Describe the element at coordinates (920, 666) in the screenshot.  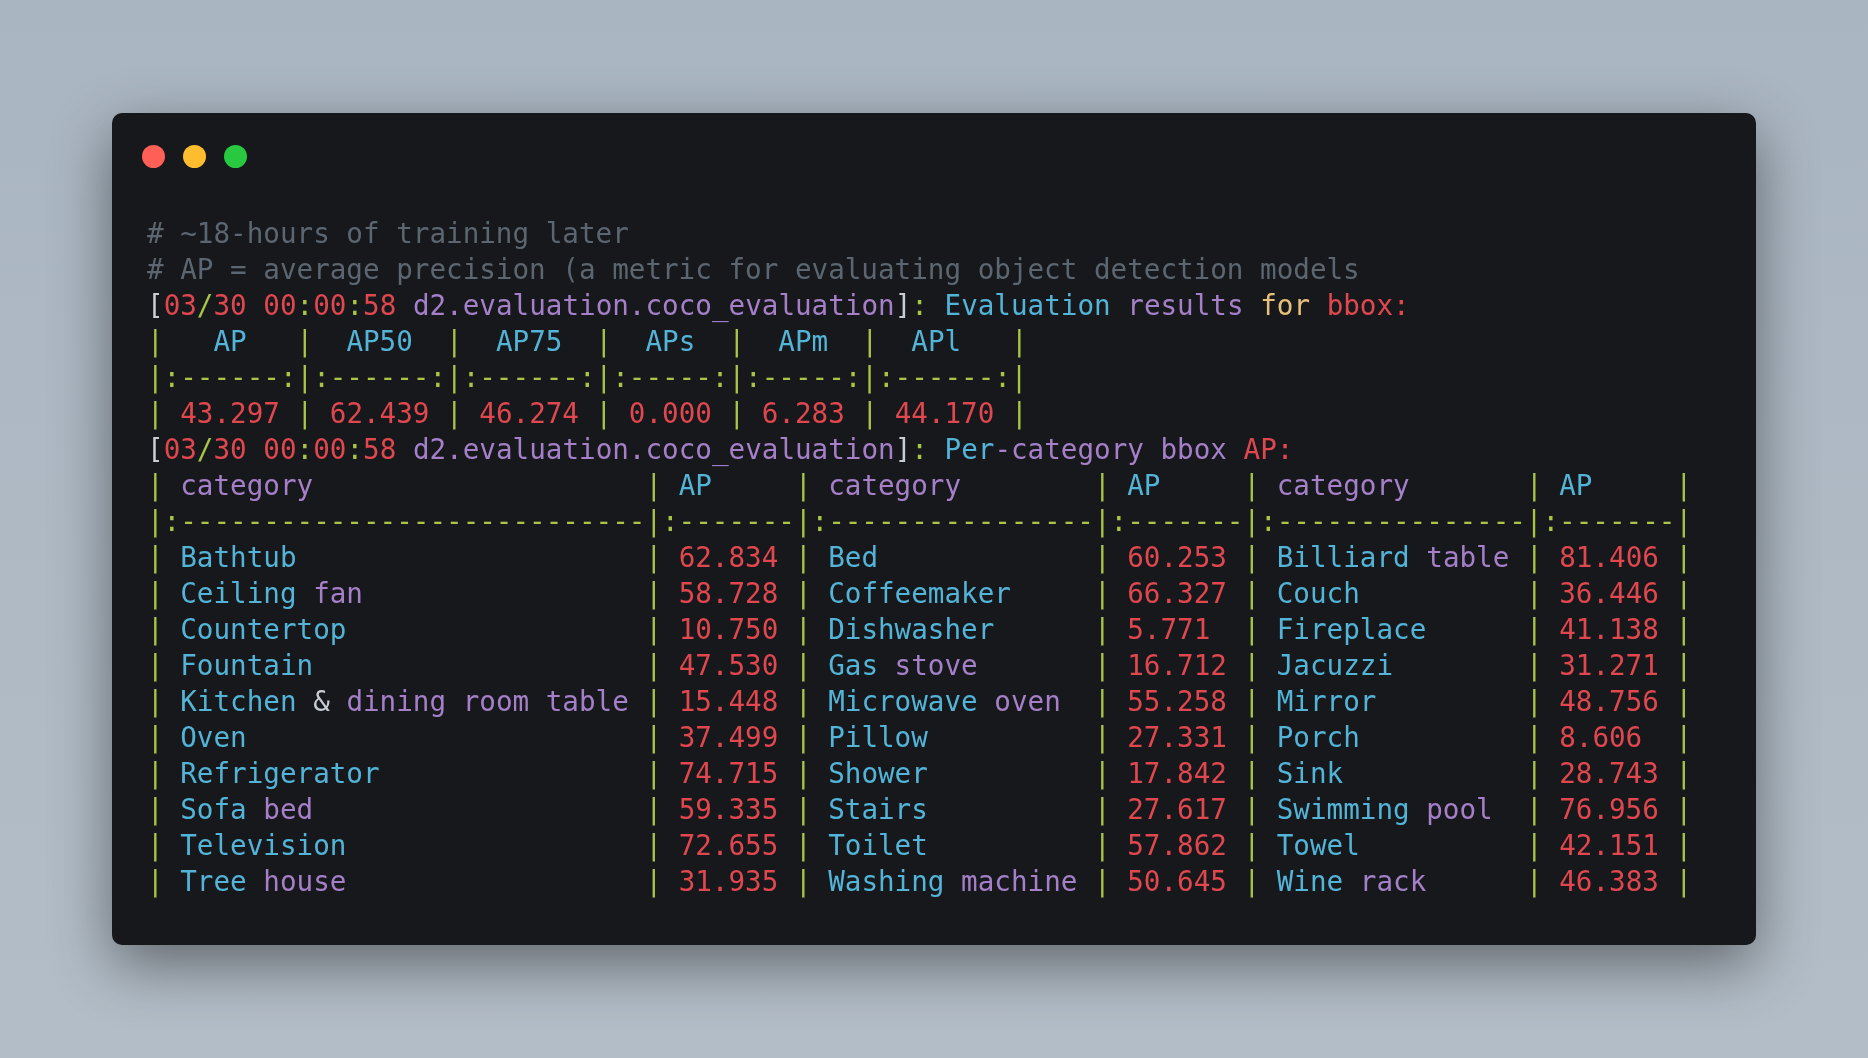
I see `code-line: | Fountain | 47.530 | Gas stove | 16.712 | Jacuzzi | 31.271 |` at that location.